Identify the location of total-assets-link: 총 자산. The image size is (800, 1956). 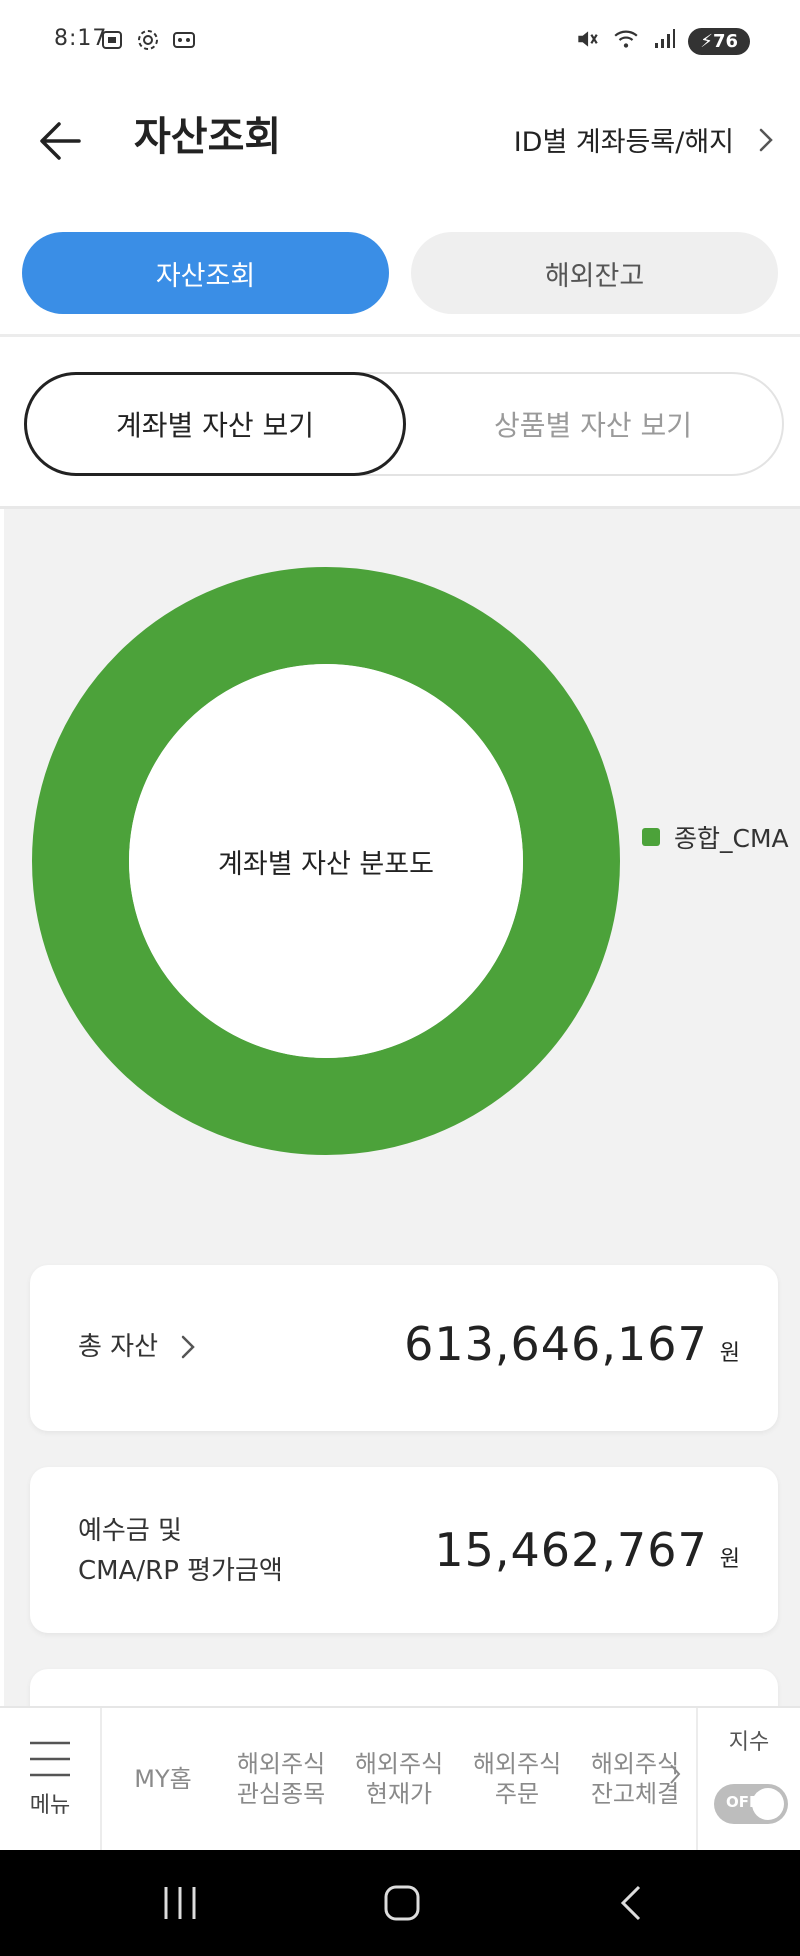
(137, 1347).